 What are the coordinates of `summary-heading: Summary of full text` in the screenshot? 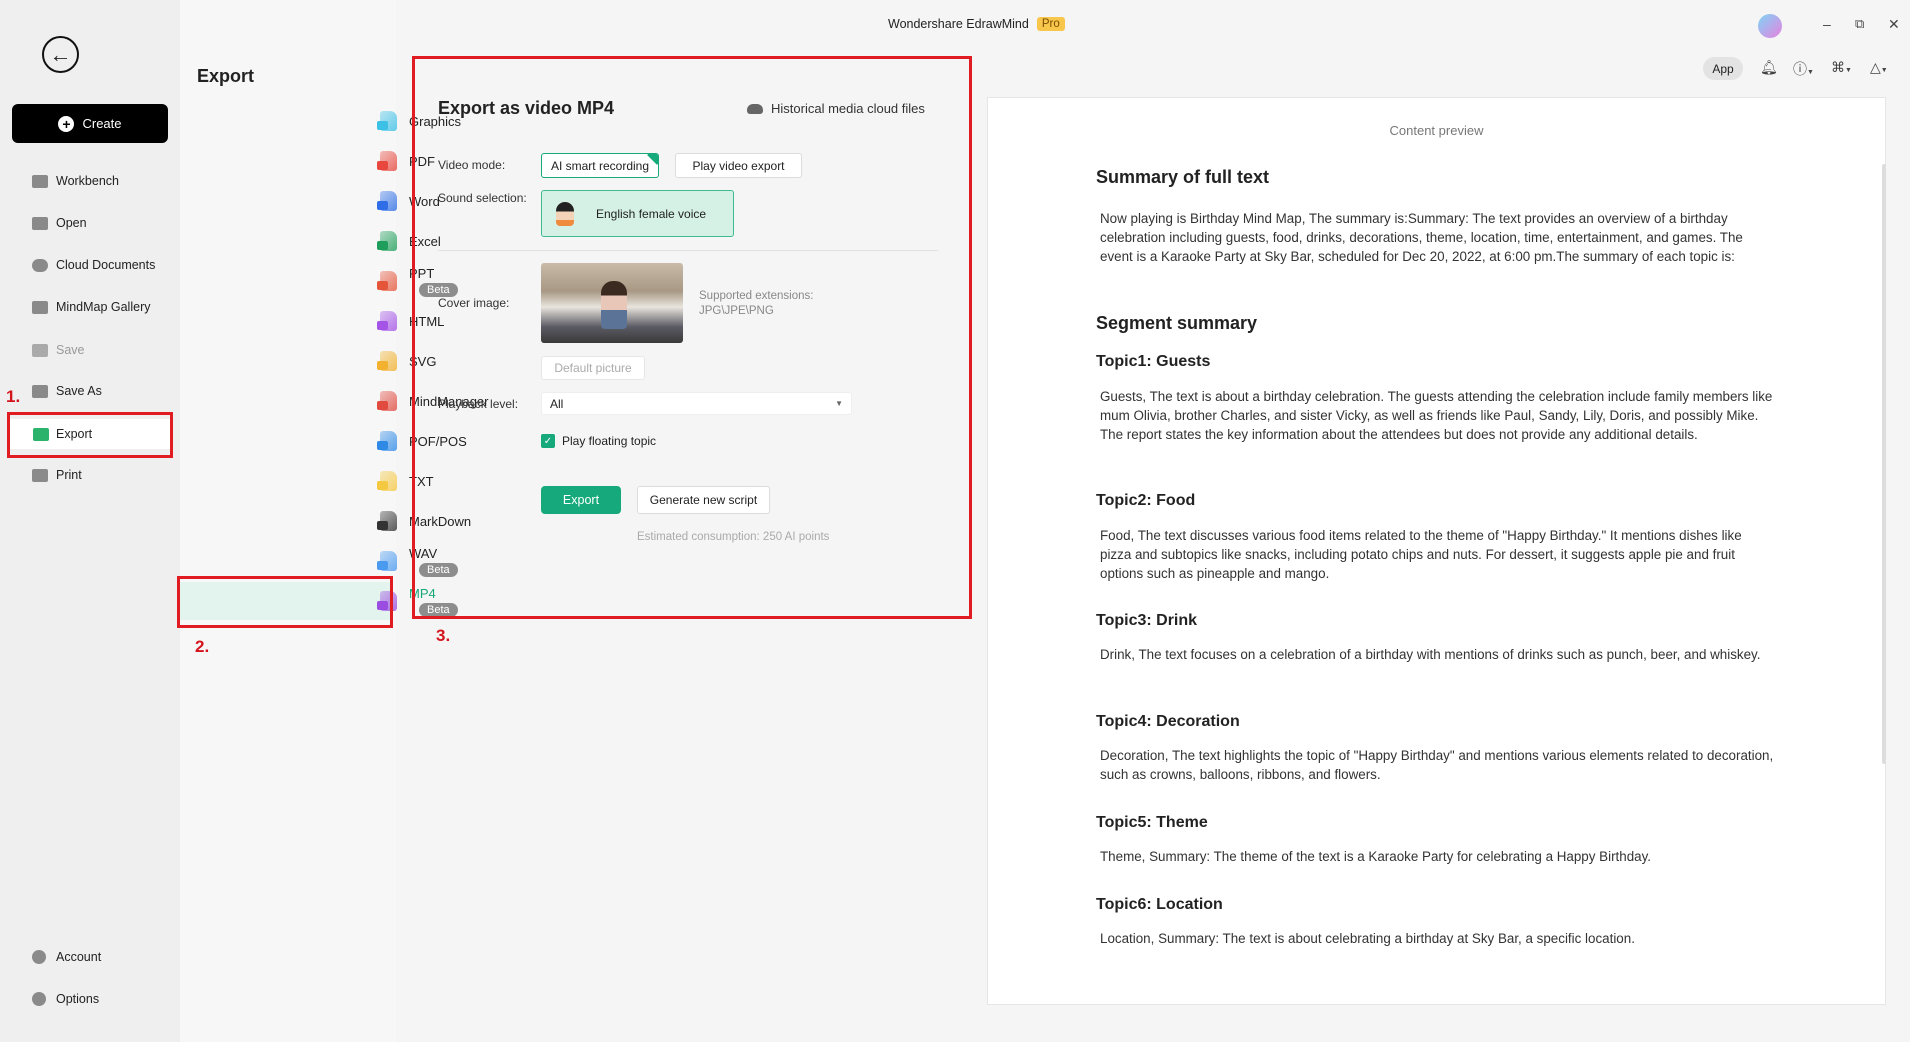 It's located at (1183, 177).